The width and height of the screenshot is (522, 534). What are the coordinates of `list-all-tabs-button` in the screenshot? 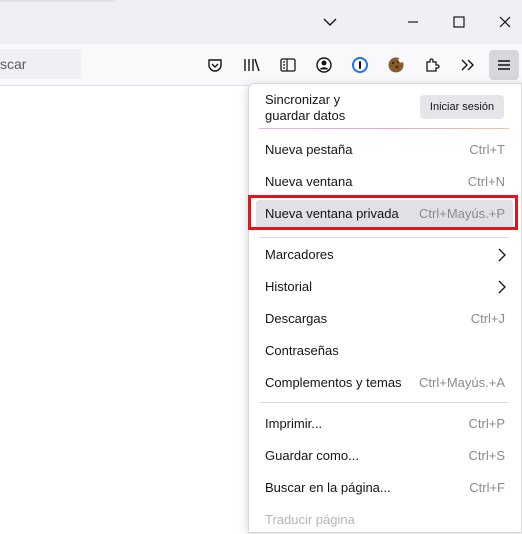 It's located at (330, 22).